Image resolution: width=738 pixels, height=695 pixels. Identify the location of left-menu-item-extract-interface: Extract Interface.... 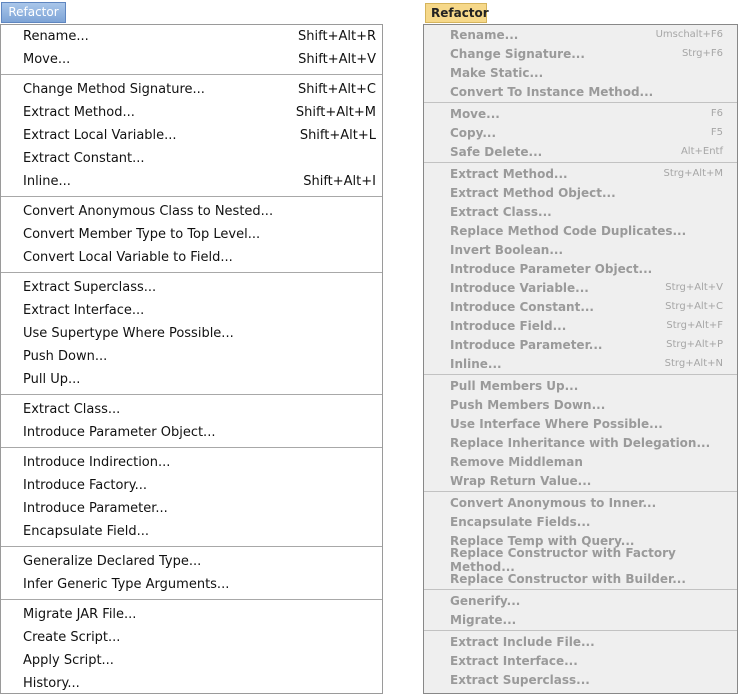
(191, 310).